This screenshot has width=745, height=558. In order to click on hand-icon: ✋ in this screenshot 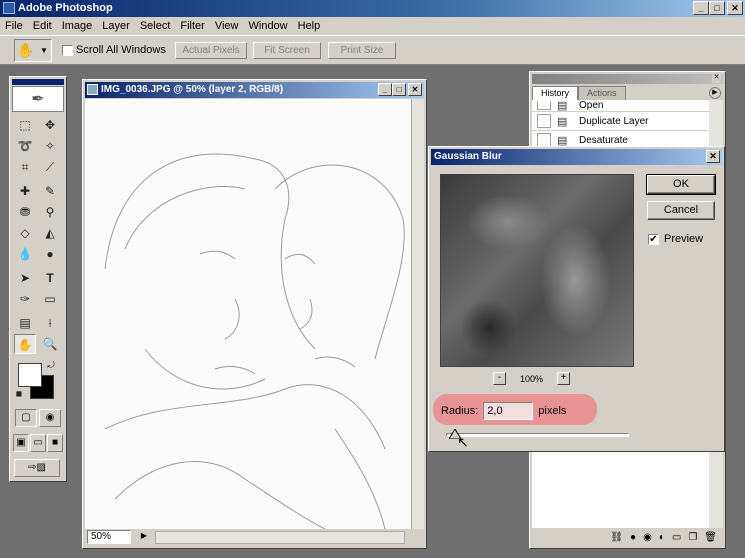, I will do `click(26, 50)`.